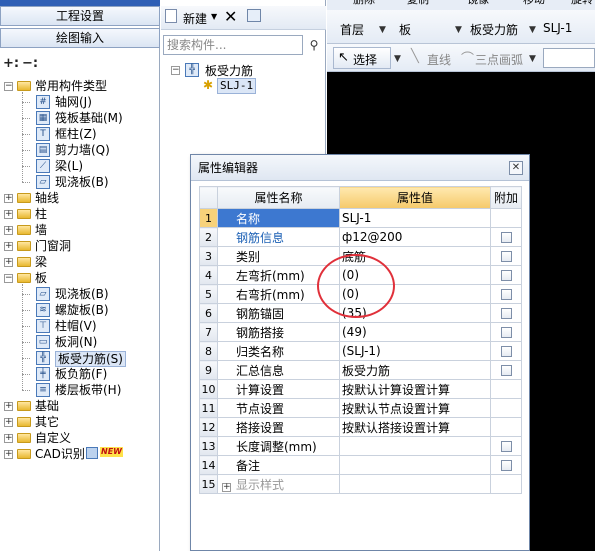 Image resolution: width=595 pixels, height=551 pixels. Describe the element at coordinates (80, 86) in the screenshot. I see `tree-item: − 常用构件类型` at that location.